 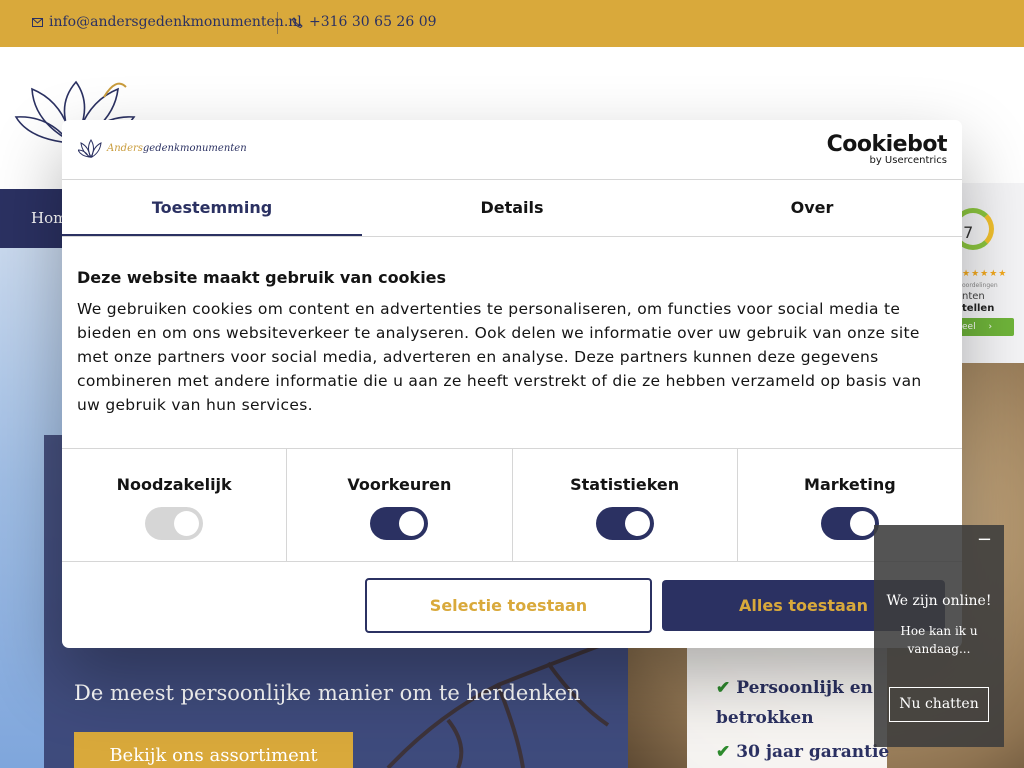 What do you see at coordinates (939, 601) in the screenshot?
I see `chat-title: We zijn online!` at bounding box center [939, 601].